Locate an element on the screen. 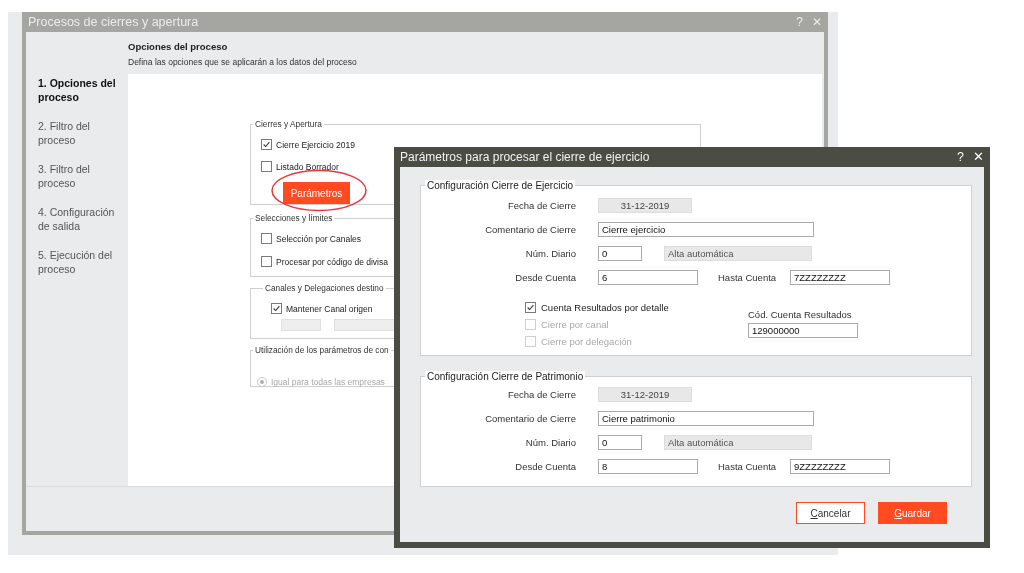 This screenshot has height=573, width=1024. wizard-step: 4. Configuración de salida is located at coordinates (83, 219).